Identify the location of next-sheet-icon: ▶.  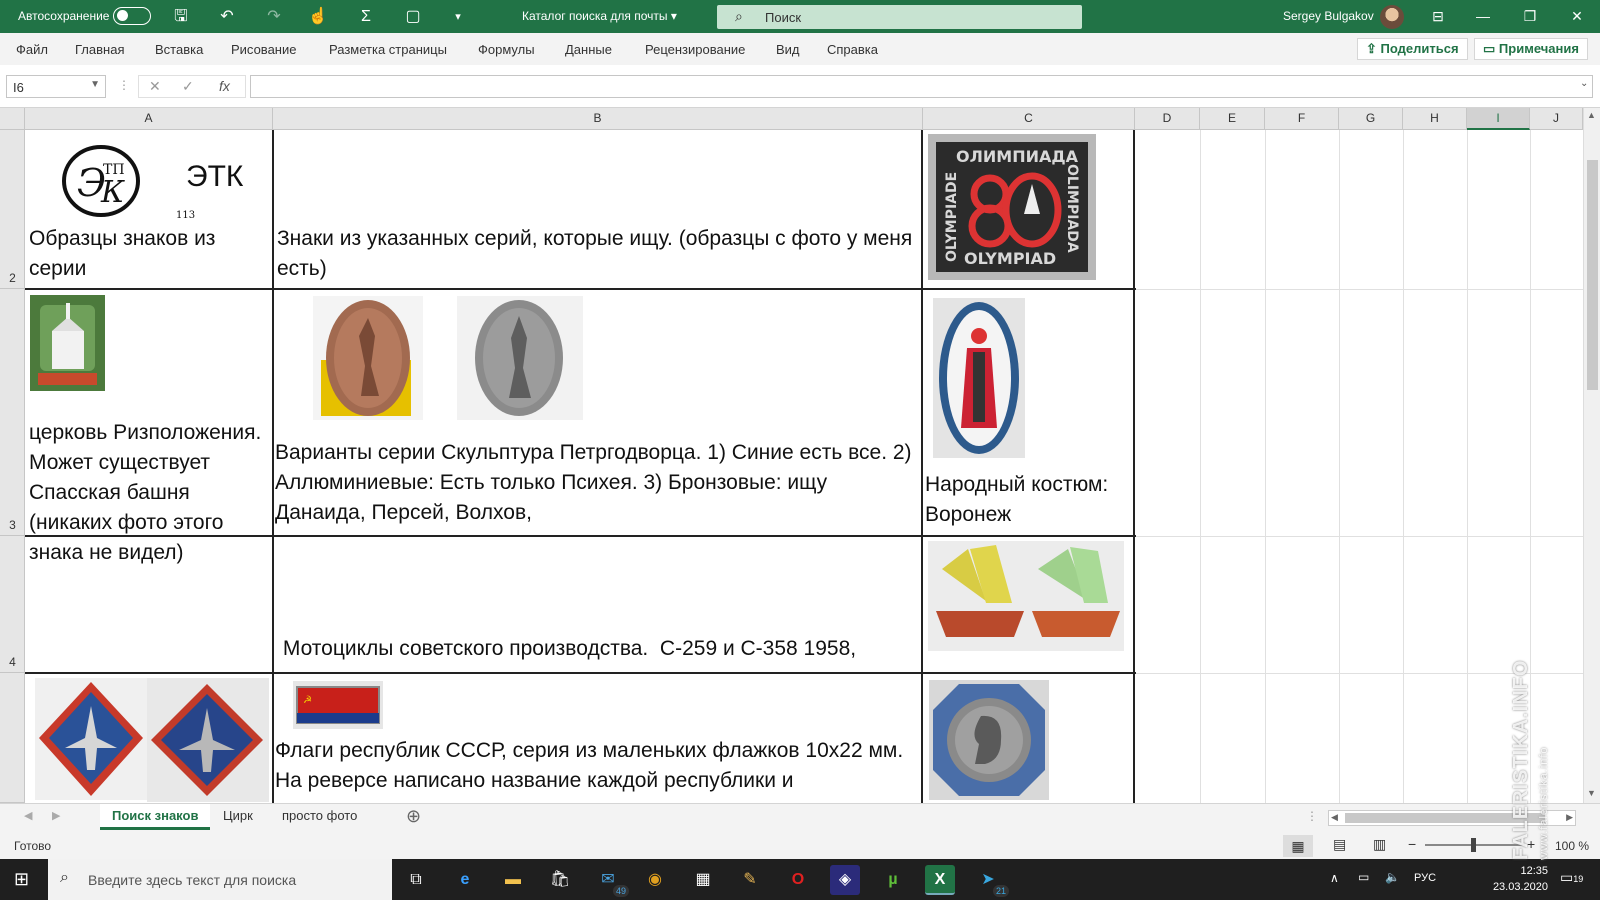
(56, 815).